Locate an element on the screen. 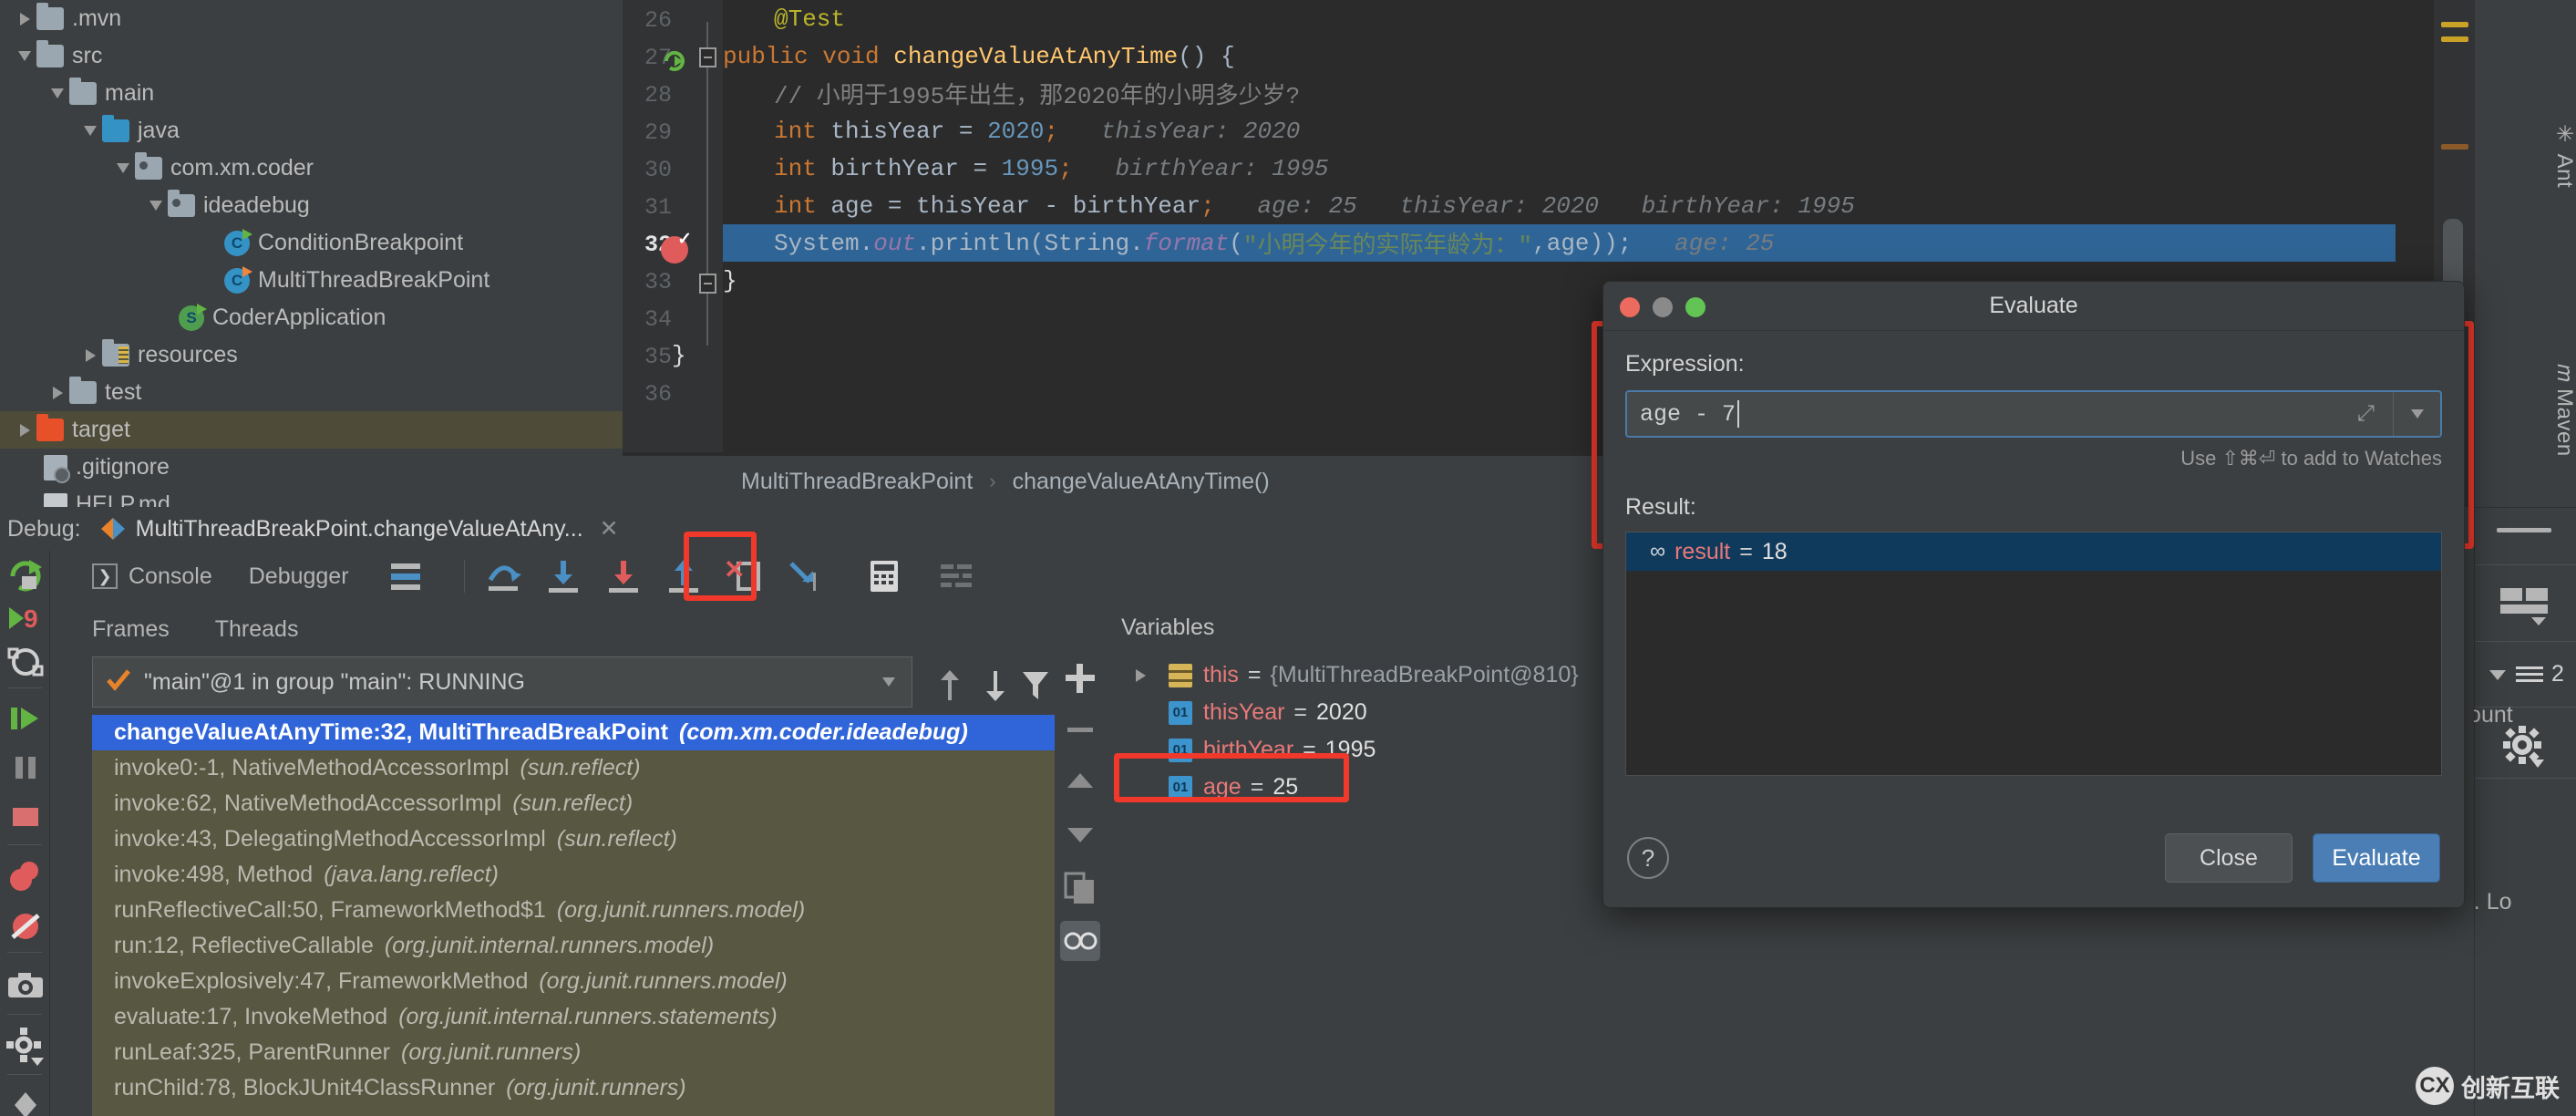  window-controls is located at coordinates (1662, 307).